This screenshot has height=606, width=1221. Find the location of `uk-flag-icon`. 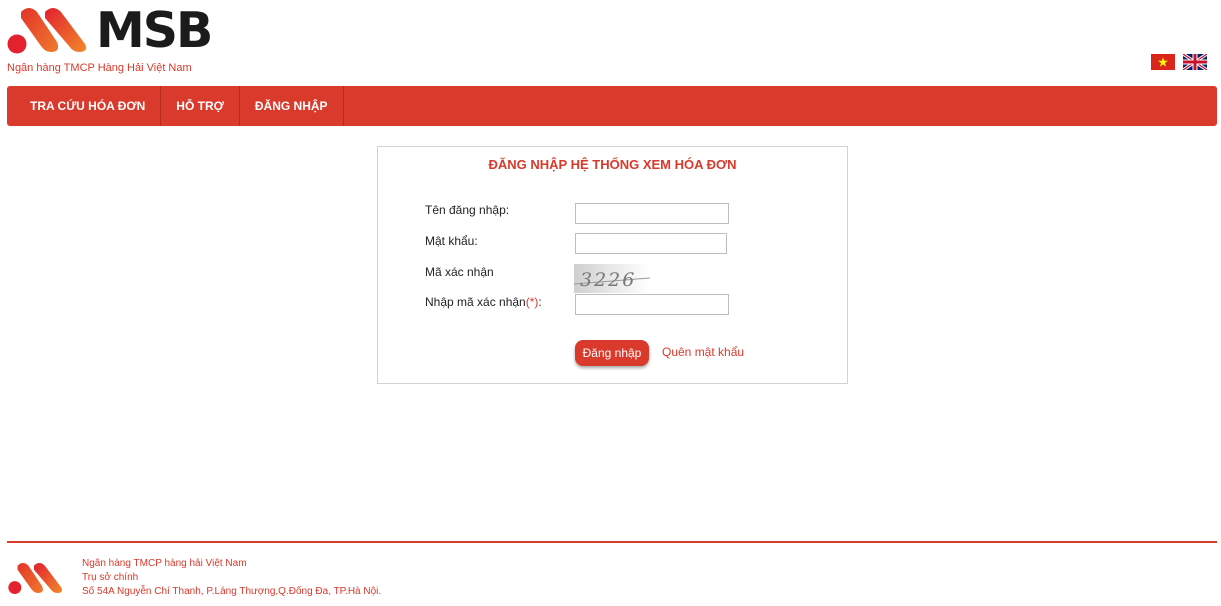

uk-flag-icon is located at coordinates (1195, 62).